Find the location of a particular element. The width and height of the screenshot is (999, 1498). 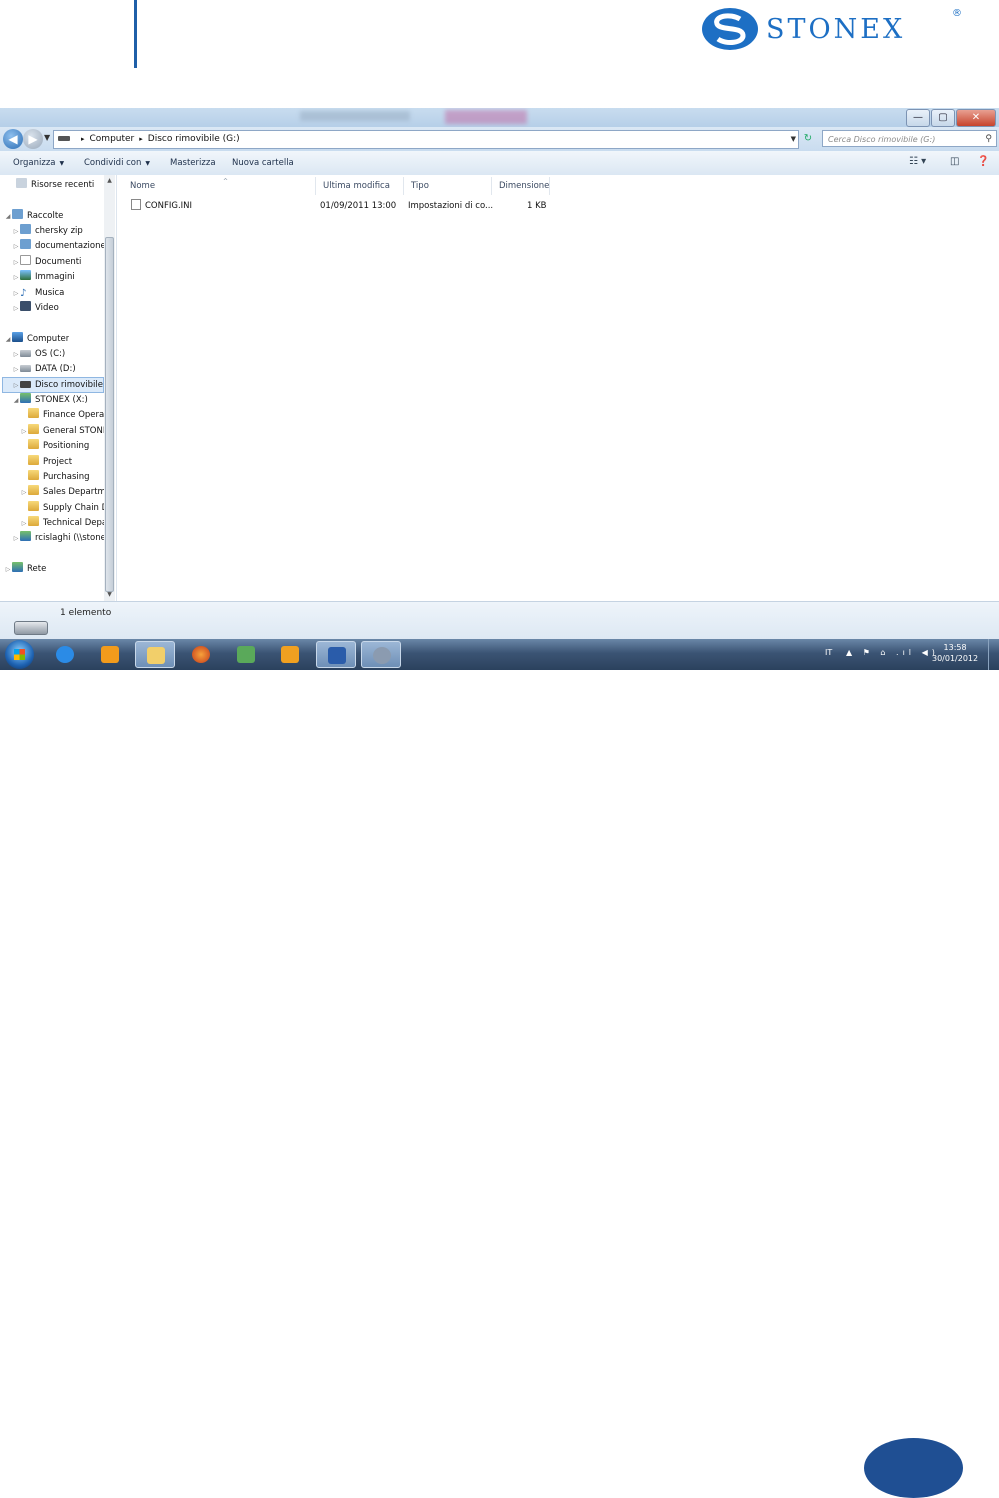

taskbar: IT ▲ ⚑ ⌂ .ıl ◀) 13:58 30/01/2012 is located at coordinates (499, 654).